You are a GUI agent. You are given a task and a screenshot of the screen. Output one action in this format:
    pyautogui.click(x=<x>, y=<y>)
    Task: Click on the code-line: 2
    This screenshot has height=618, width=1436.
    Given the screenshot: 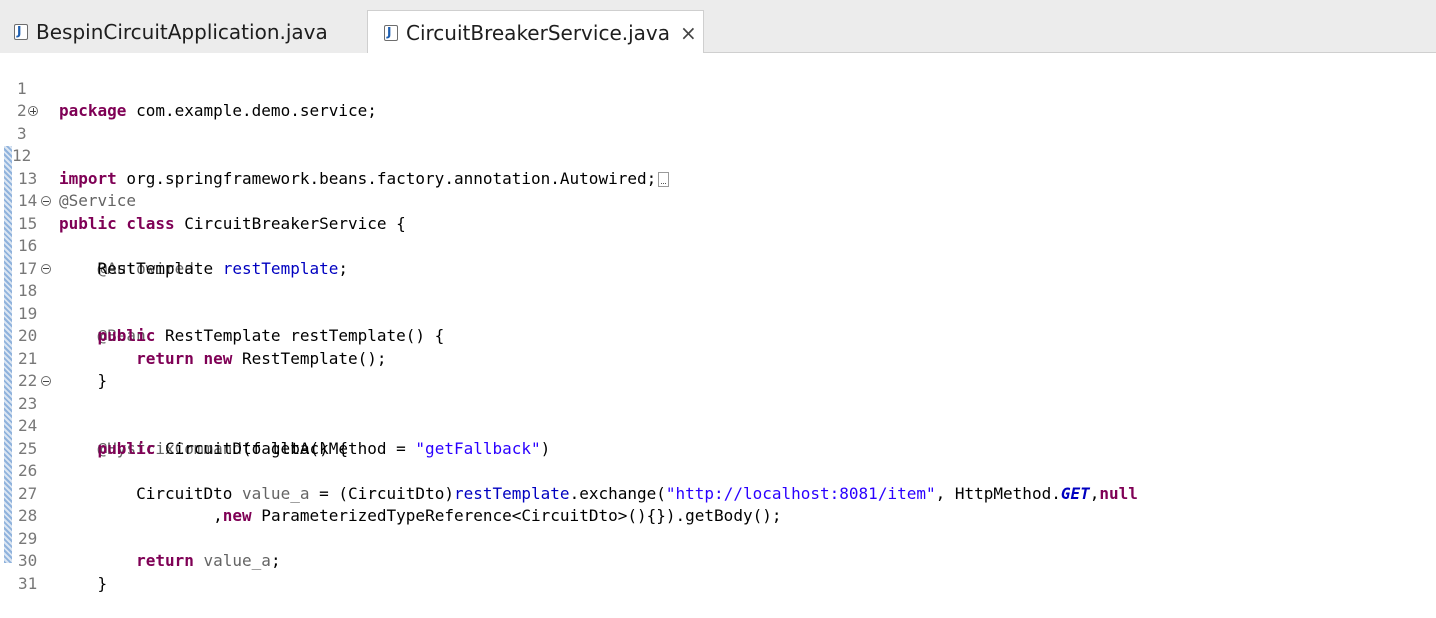 What is the action you would take?
    pyautogui.click(x=718, y=99)
    